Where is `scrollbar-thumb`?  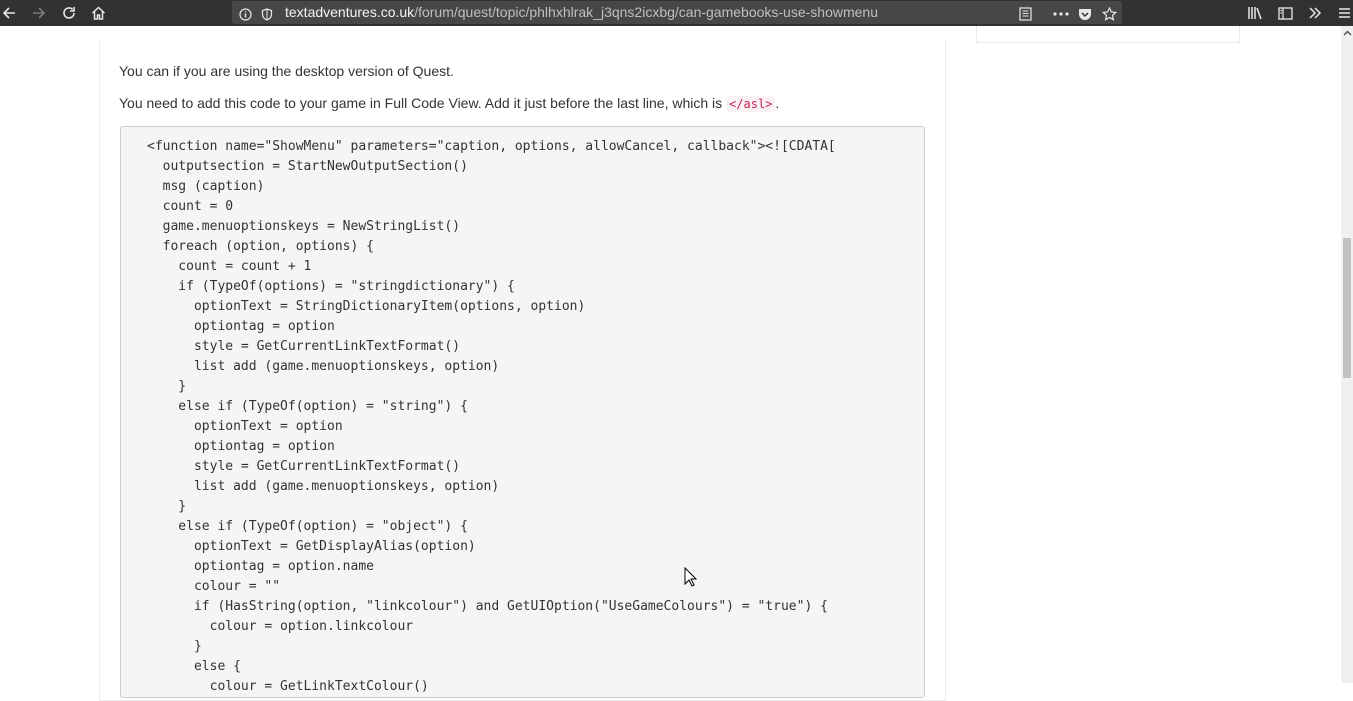
scrollbar-thumb is located at coordinates (1347, 308).